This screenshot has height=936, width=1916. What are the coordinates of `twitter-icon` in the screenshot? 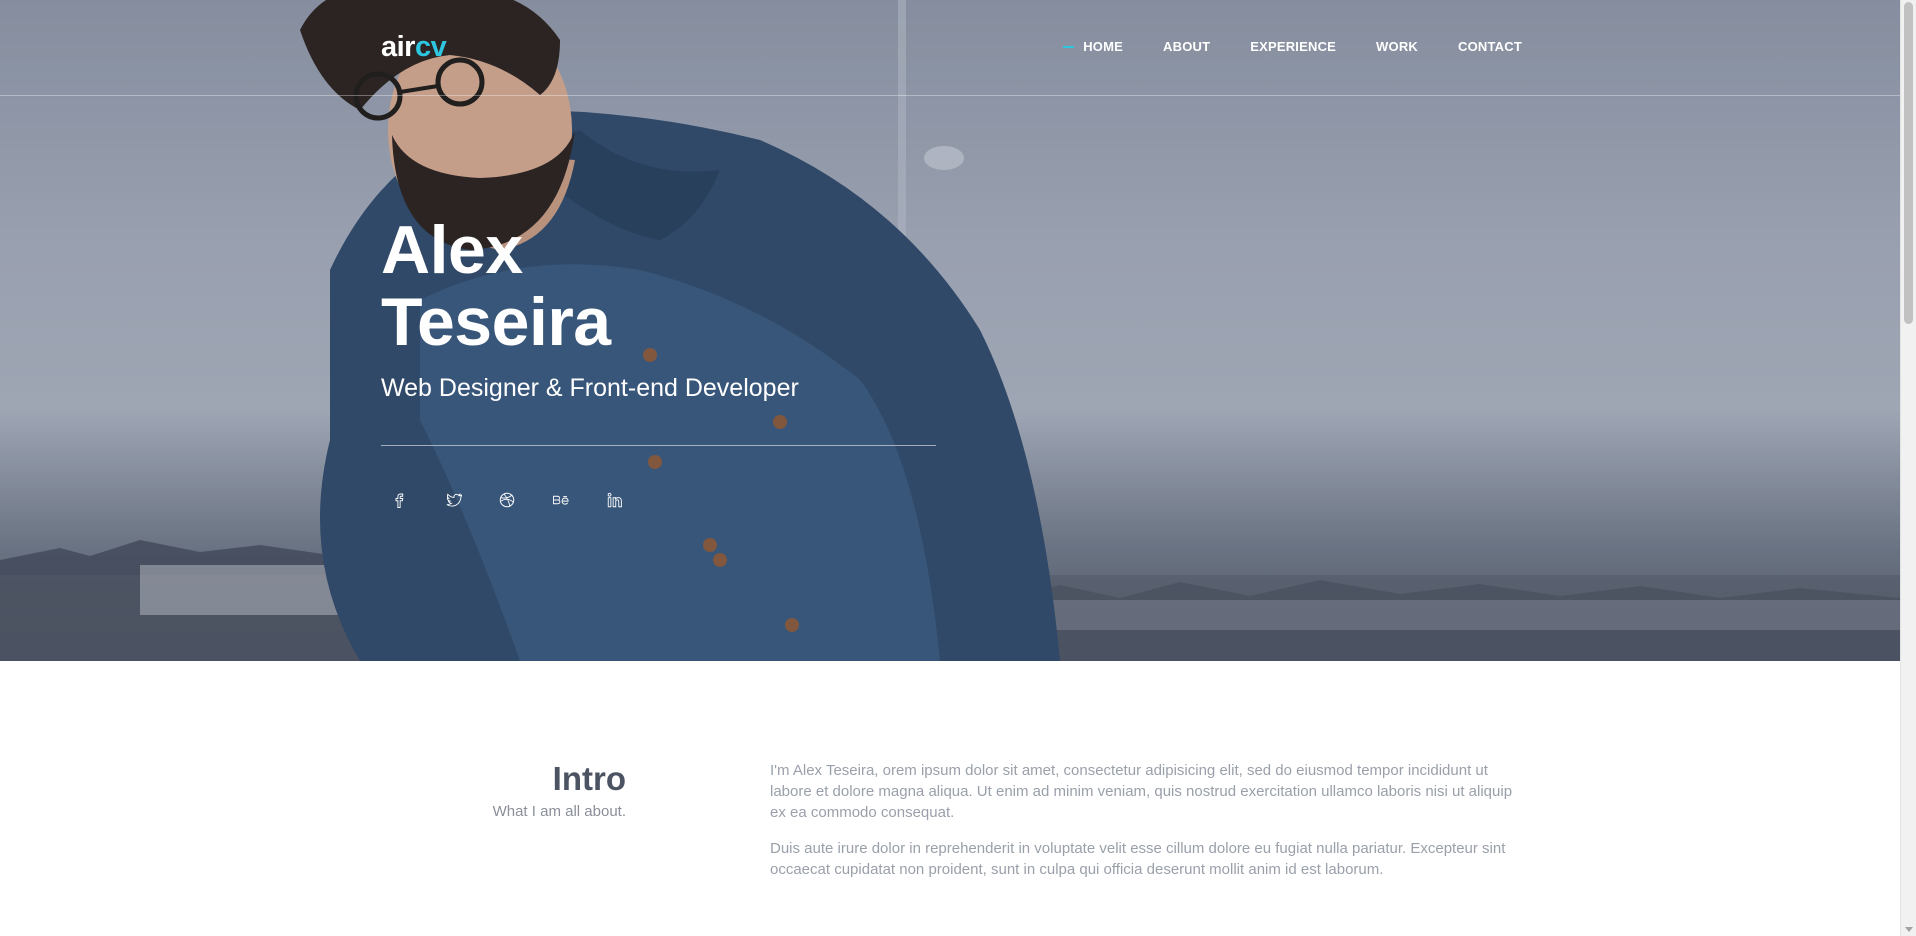 It's located at (454, 500).